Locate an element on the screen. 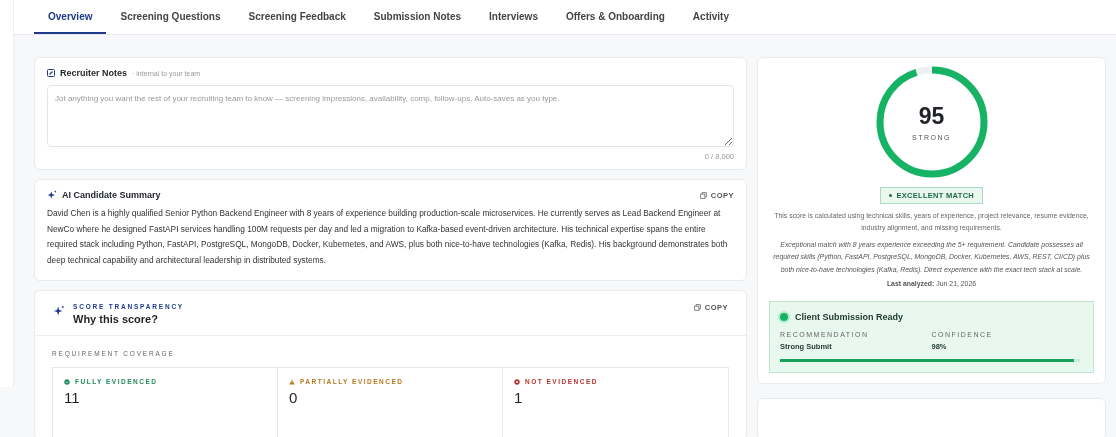 The width and height of the screenshot is (1116, 437). submission-title: Client Submission Ready is located at coordinates (849, 316).